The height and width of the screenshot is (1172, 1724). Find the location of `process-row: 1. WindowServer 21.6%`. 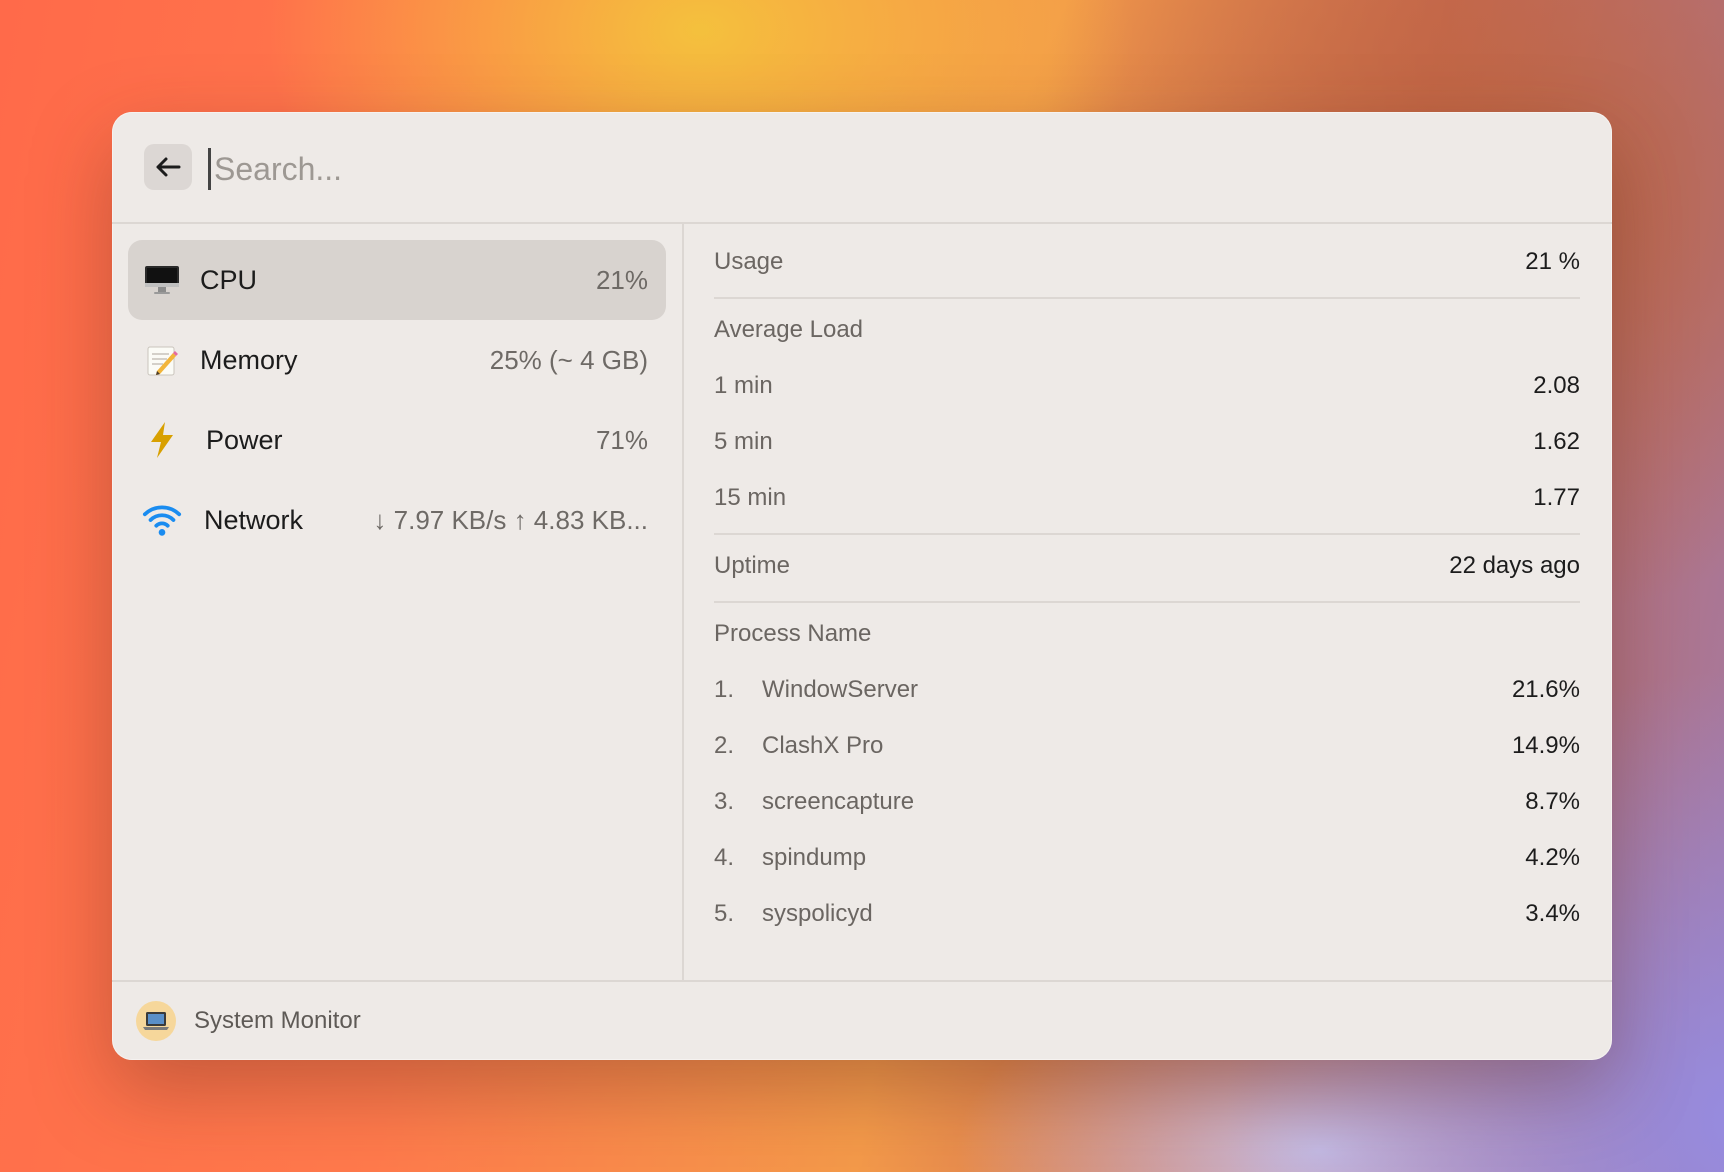

process-row: 1. WindowServer 21.6% is located at coordinates (1147, 690).